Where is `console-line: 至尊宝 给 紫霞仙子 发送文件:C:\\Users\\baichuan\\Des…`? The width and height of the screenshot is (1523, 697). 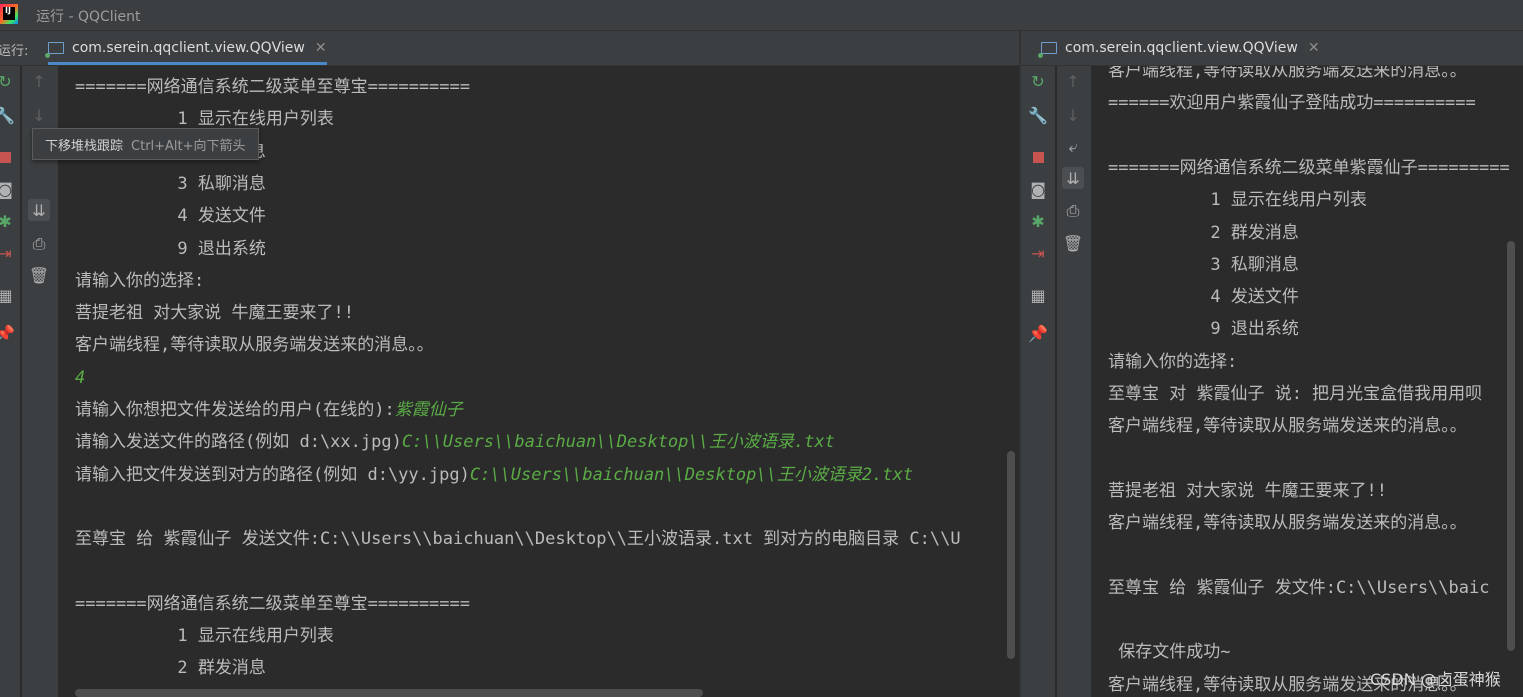 console-line: 至尊宝 给 紫霞仙子 发送文件:C:\\Users\\baichuan\\Des… is located at coordinates (518, 539).